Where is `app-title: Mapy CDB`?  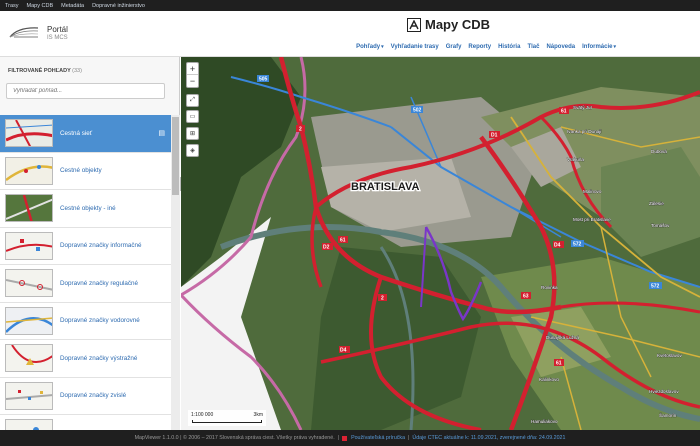 app-title: Mapy CDB is located at coordinates (448, 24).